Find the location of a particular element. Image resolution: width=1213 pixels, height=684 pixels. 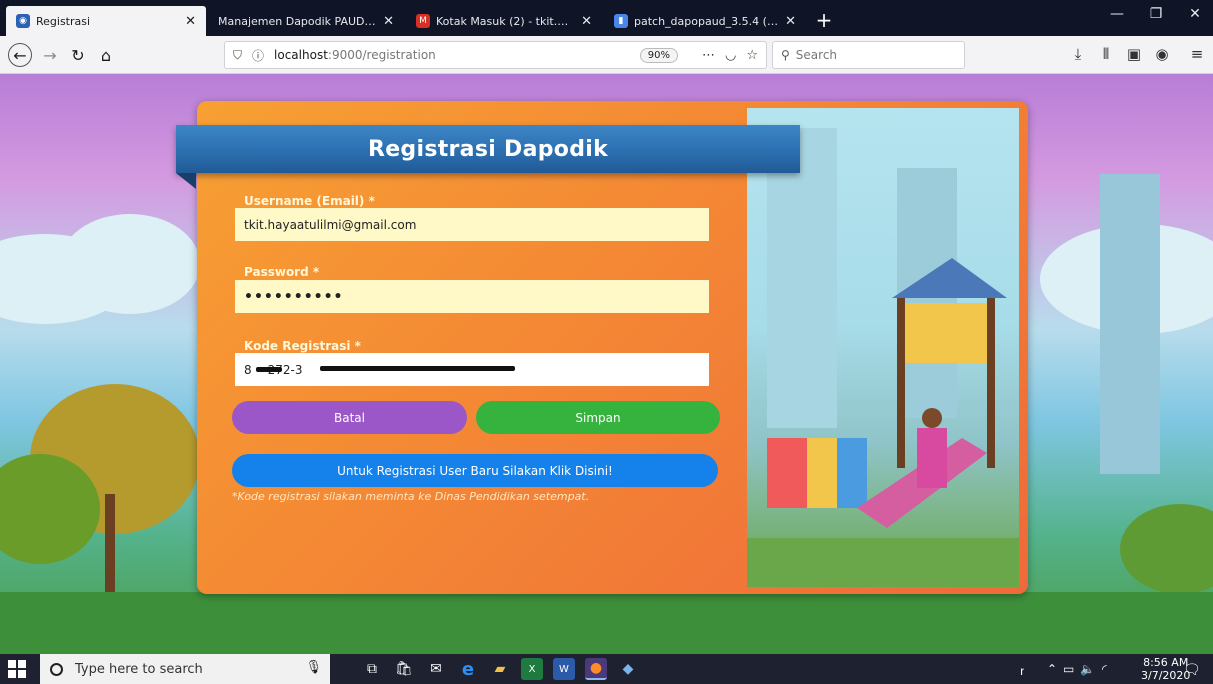

volume-icon: 🔈 is located at coordinates (1087, 669).